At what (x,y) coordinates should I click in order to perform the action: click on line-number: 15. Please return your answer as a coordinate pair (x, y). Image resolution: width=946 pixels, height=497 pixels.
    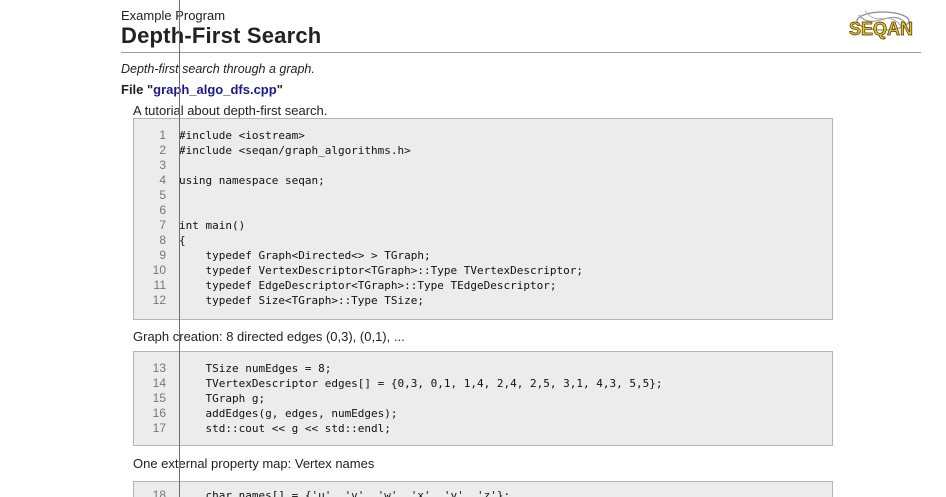
    Looking at the image, I should click on (159, 398).